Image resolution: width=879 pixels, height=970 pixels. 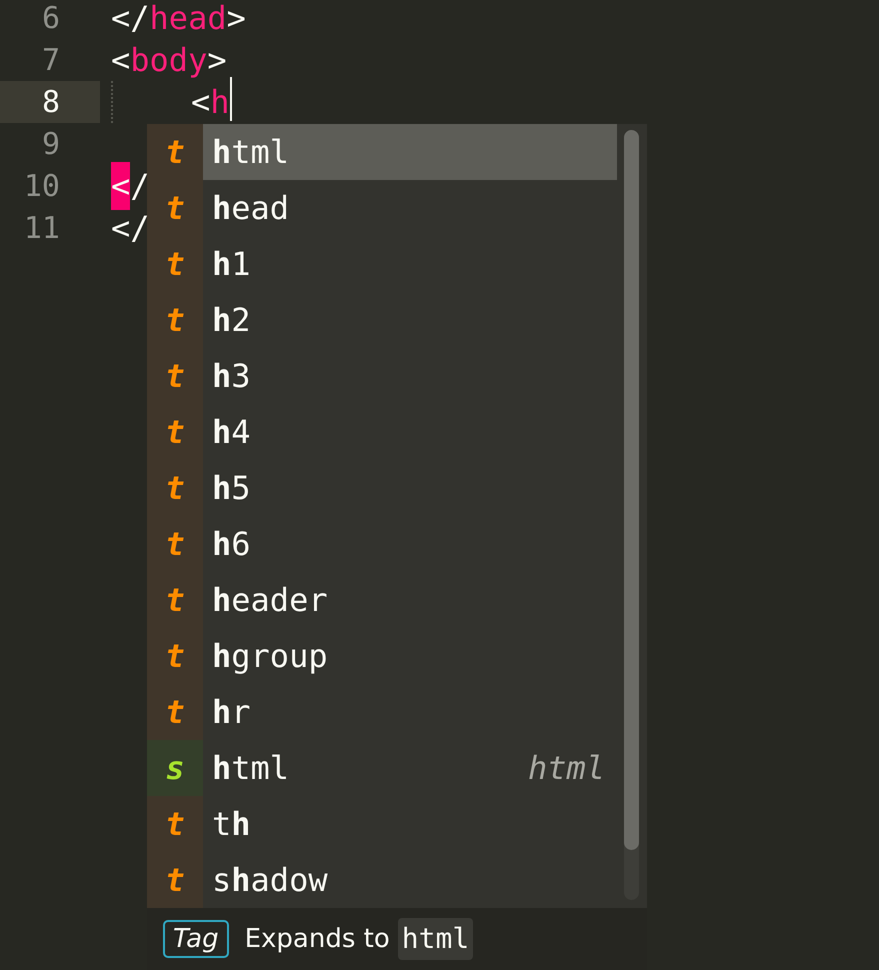 I want to click on code-token: /, so click(x=140, y=186).